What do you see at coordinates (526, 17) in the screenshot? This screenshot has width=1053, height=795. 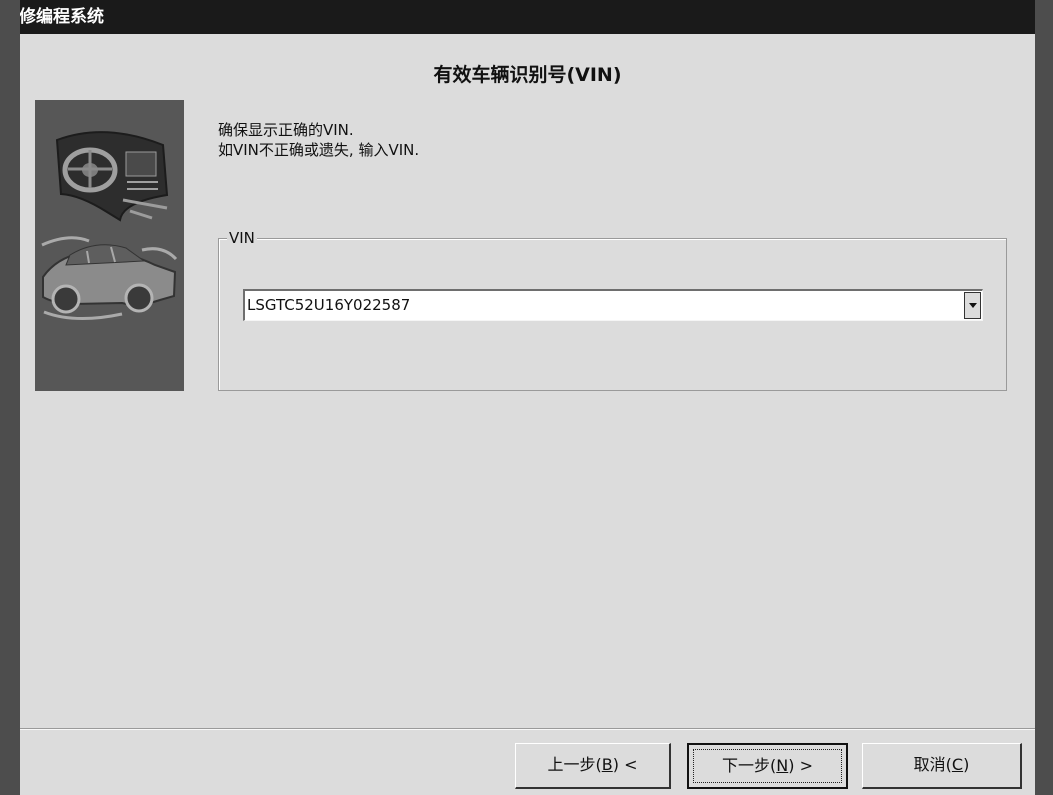 I see `window-titlebar: 维修编程系统` at bounding box center [526, 17].